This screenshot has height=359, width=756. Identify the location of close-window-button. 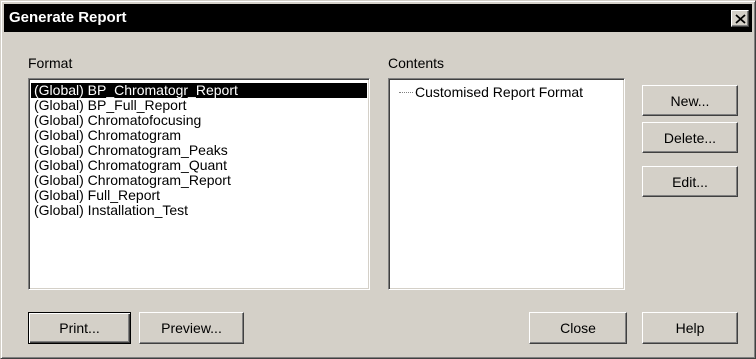
(740, 18).